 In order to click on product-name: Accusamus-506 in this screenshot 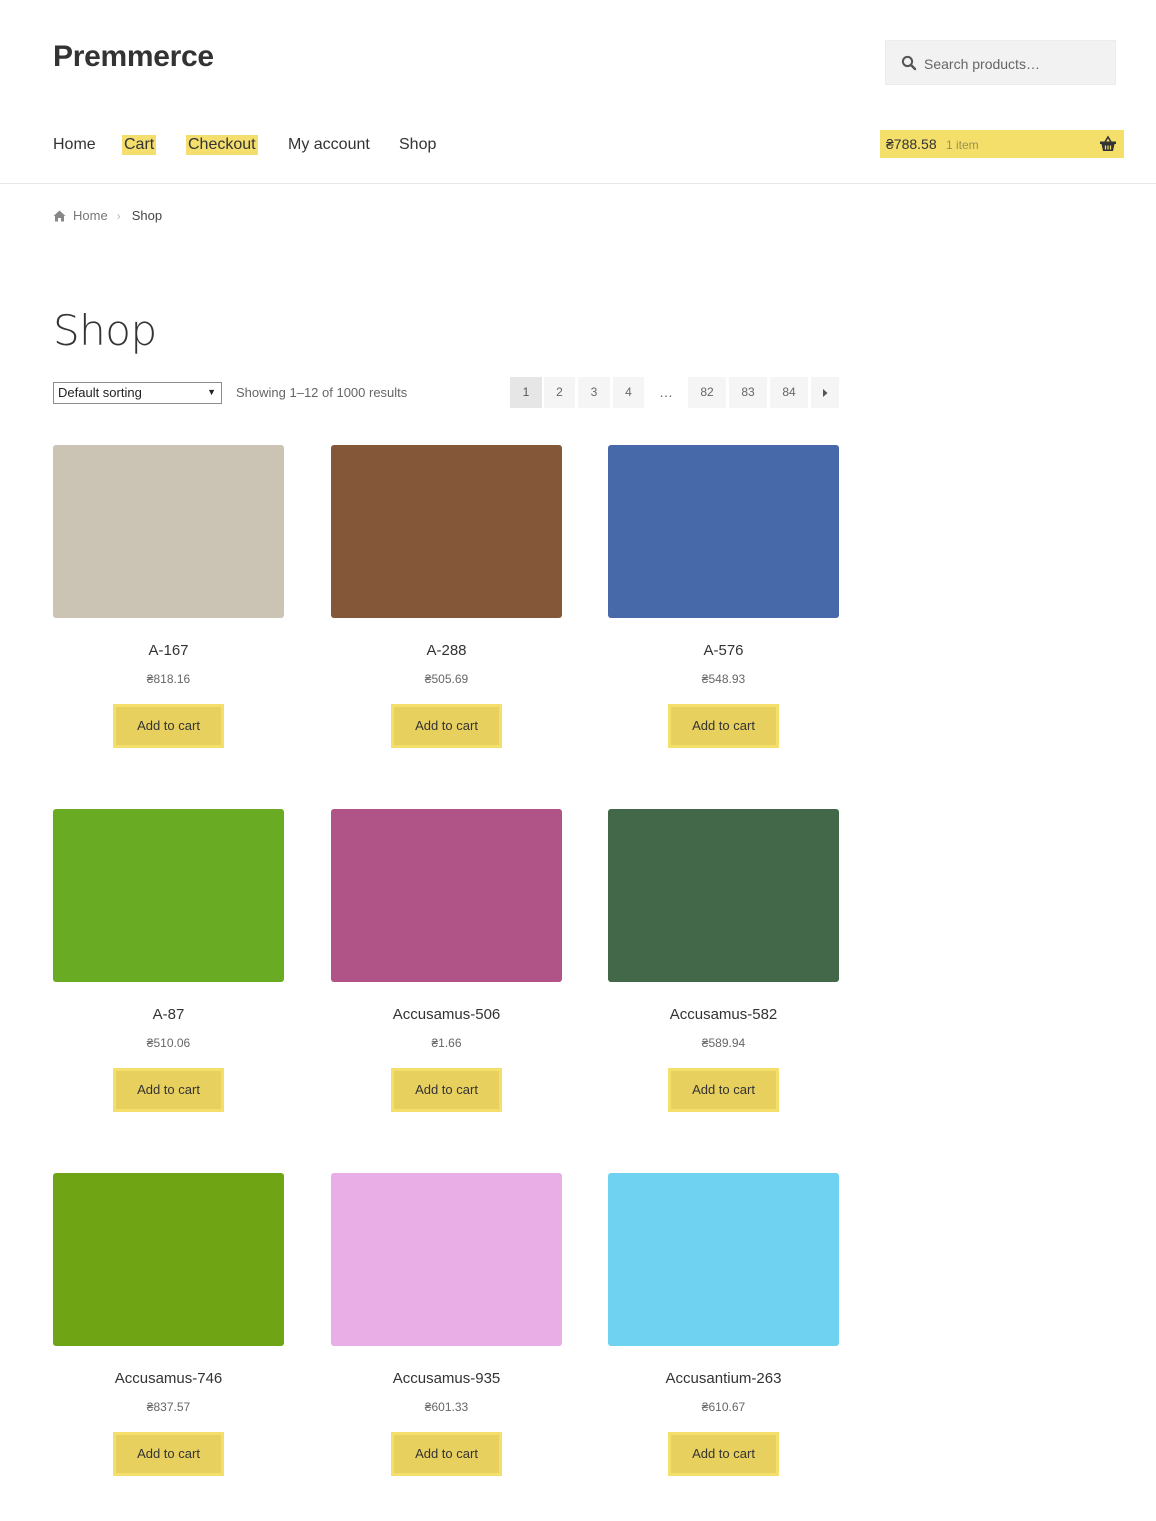, I will do `click(446, 1016)`.